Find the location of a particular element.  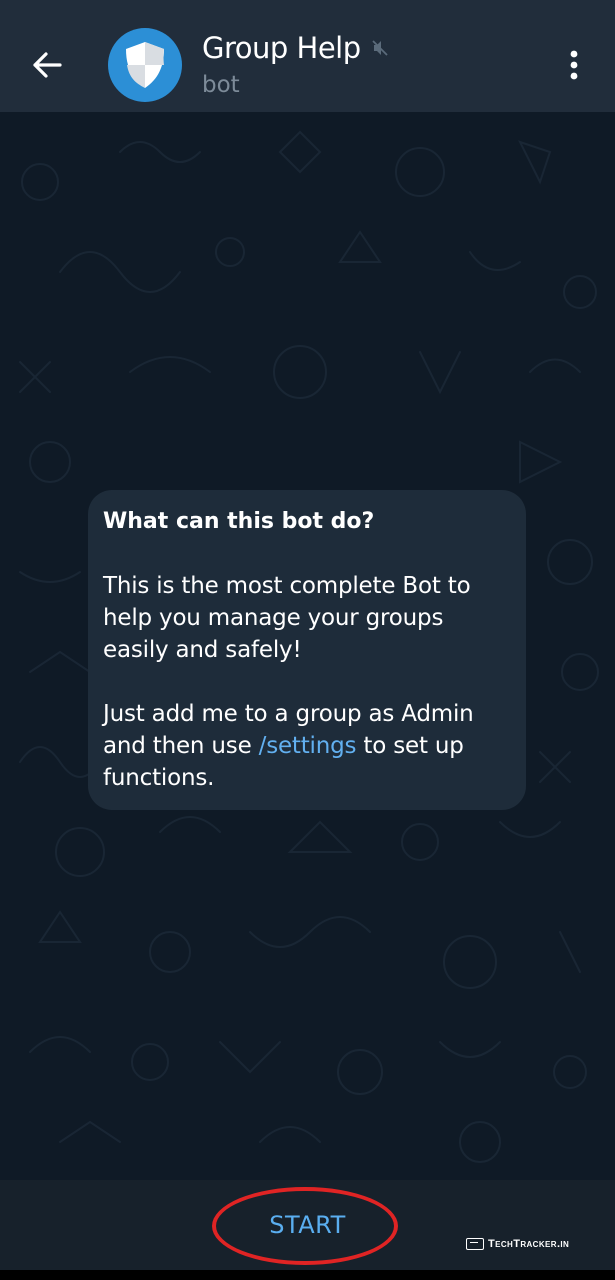

watermark-text: TechTracker.in is located at coordinates (529, 1244).